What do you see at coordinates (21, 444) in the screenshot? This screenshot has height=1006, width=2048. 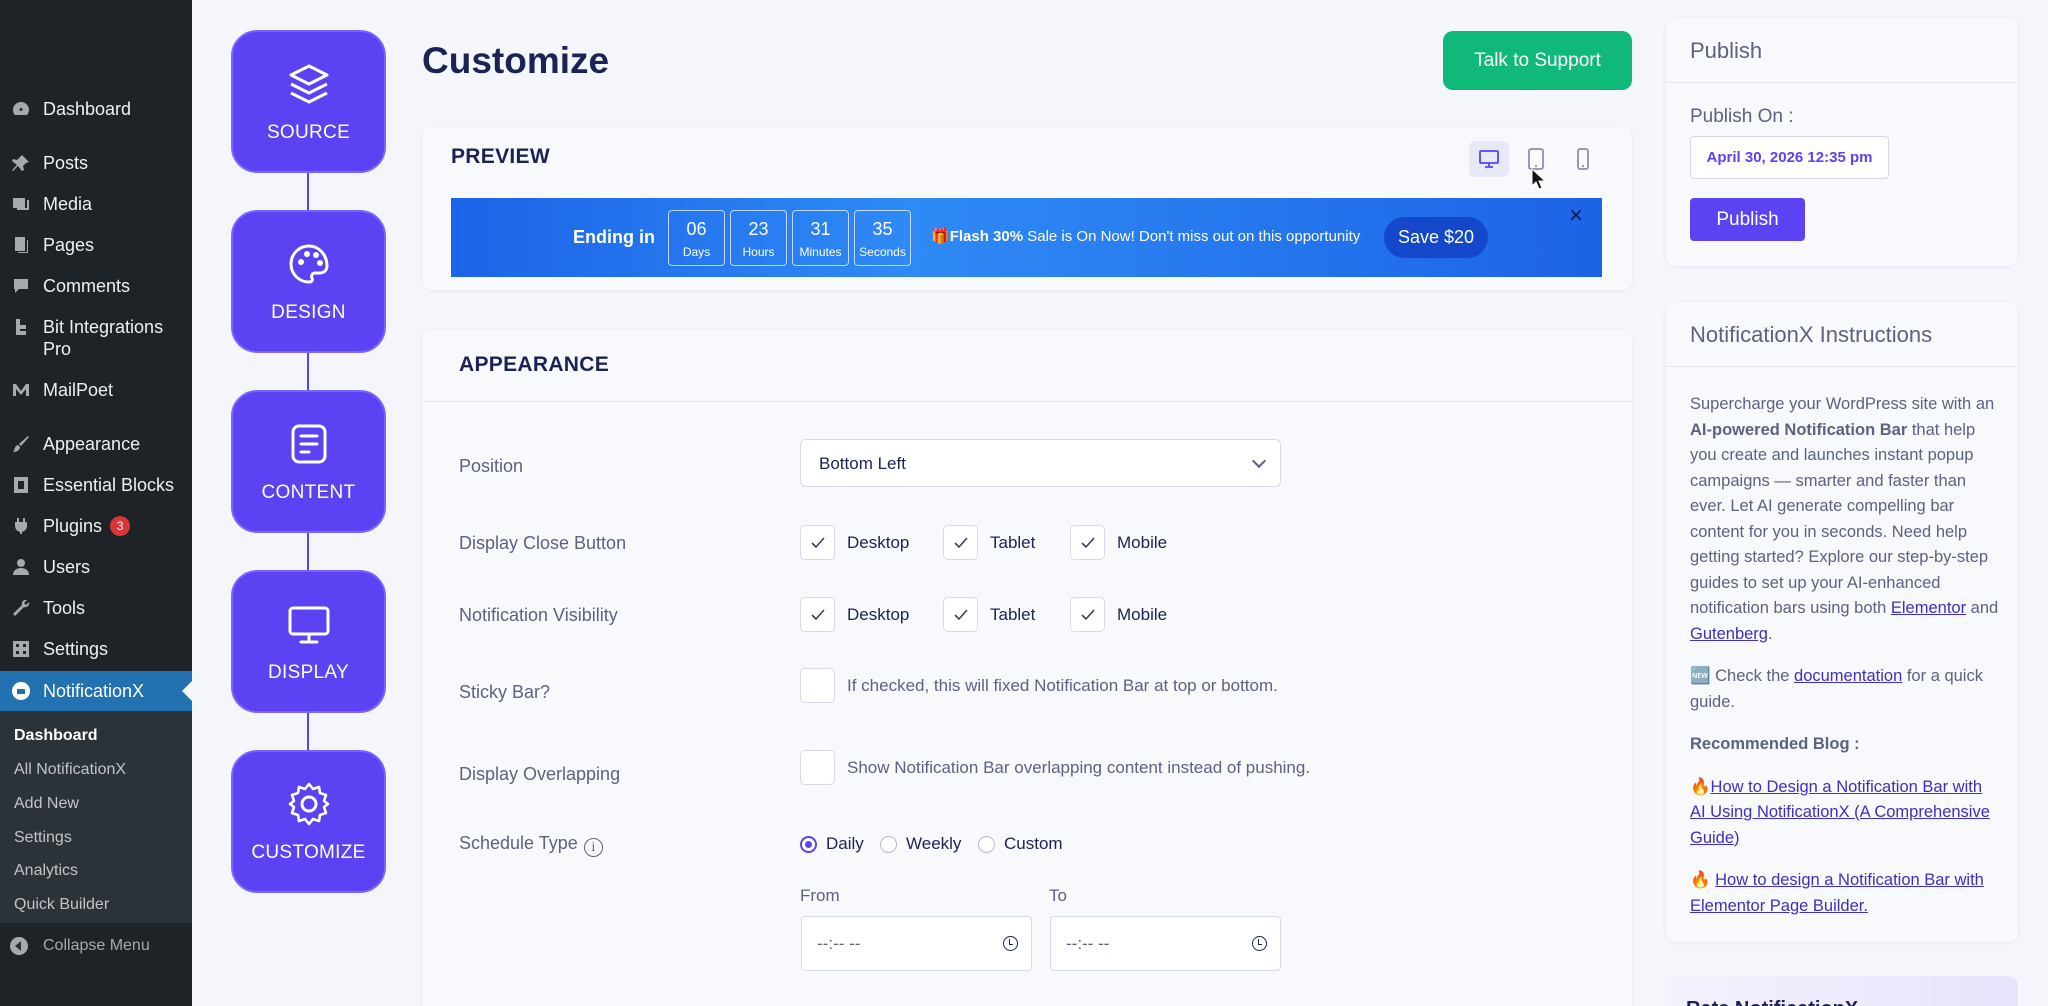 I see `brush-icon` at bounding box center [21, 444].